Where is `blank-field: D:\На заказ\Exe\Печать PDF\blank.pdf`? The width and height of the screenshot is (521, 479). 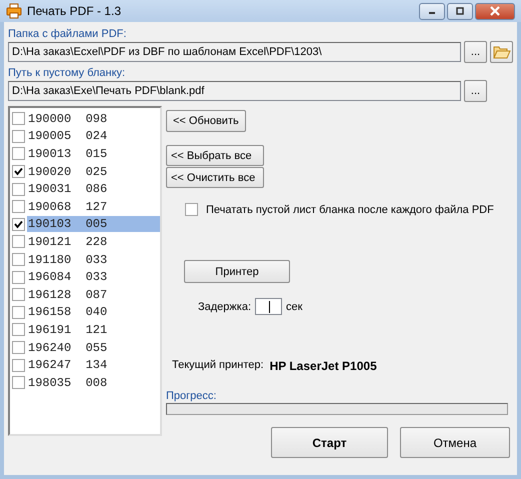 blank-field: D:\На заказ\Exe\Печать PDF\blank.pdf is located at coordinates (234, 91).